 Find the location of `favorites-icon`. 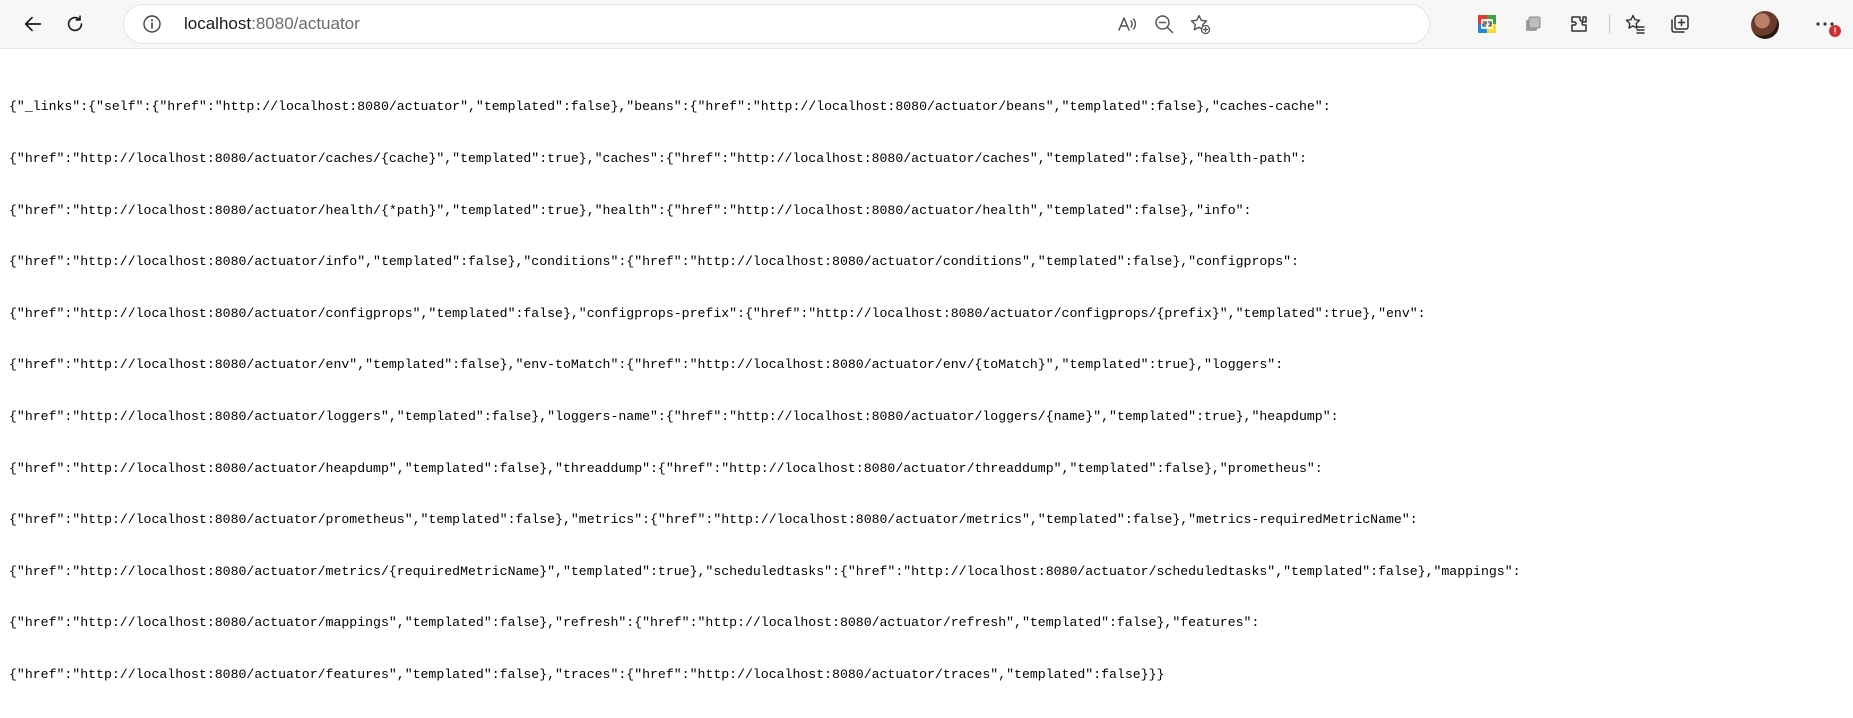

favorites-icon is located at coordinates (1635, 24).